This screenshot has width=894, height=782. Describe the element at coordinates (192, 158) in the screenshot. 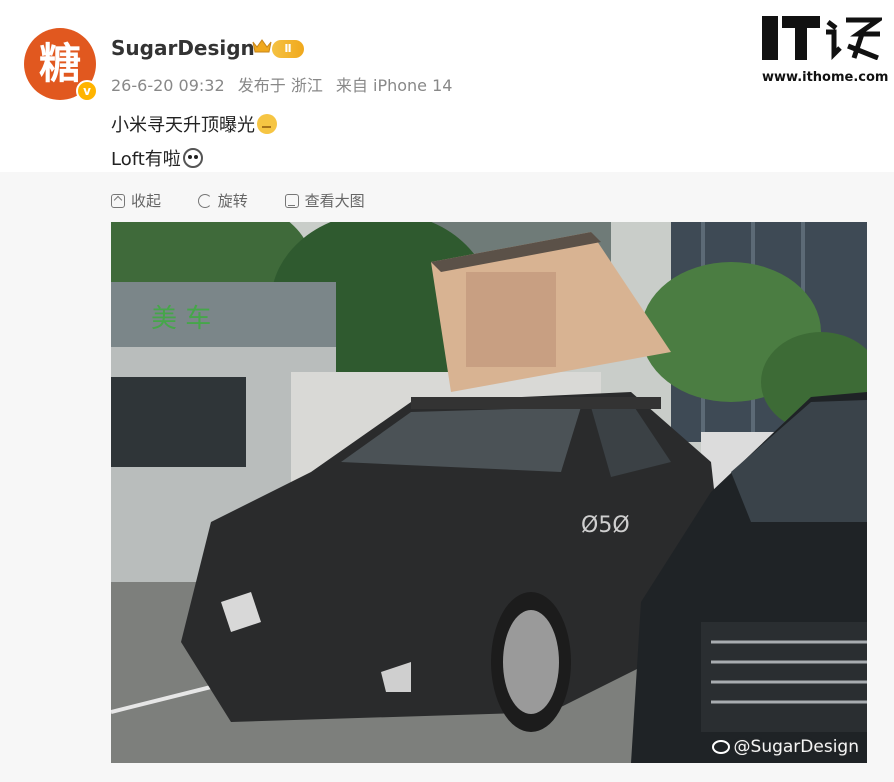

I see `panda-emoji-icon` at that location.